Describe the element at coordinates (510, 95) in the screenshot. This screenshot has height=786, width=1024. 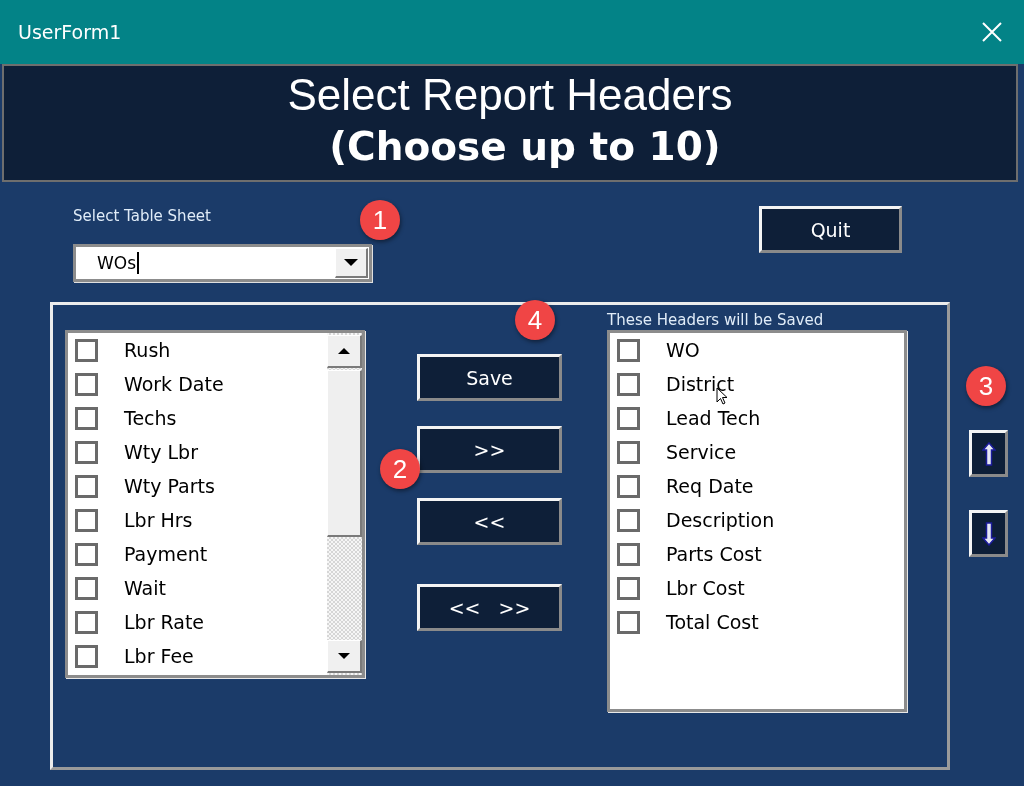
I see `header-title: Select Report Headers` at that location.